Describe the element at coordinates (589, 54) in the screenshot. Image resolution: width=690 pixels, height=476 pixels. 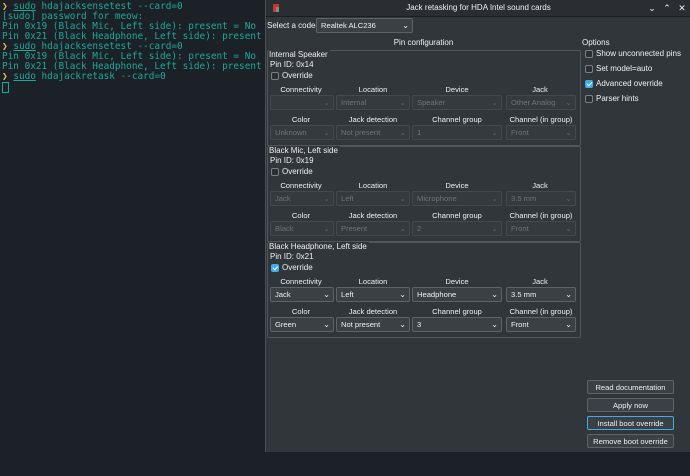
I see `show-unconnected-pins-checkbox` at that location.